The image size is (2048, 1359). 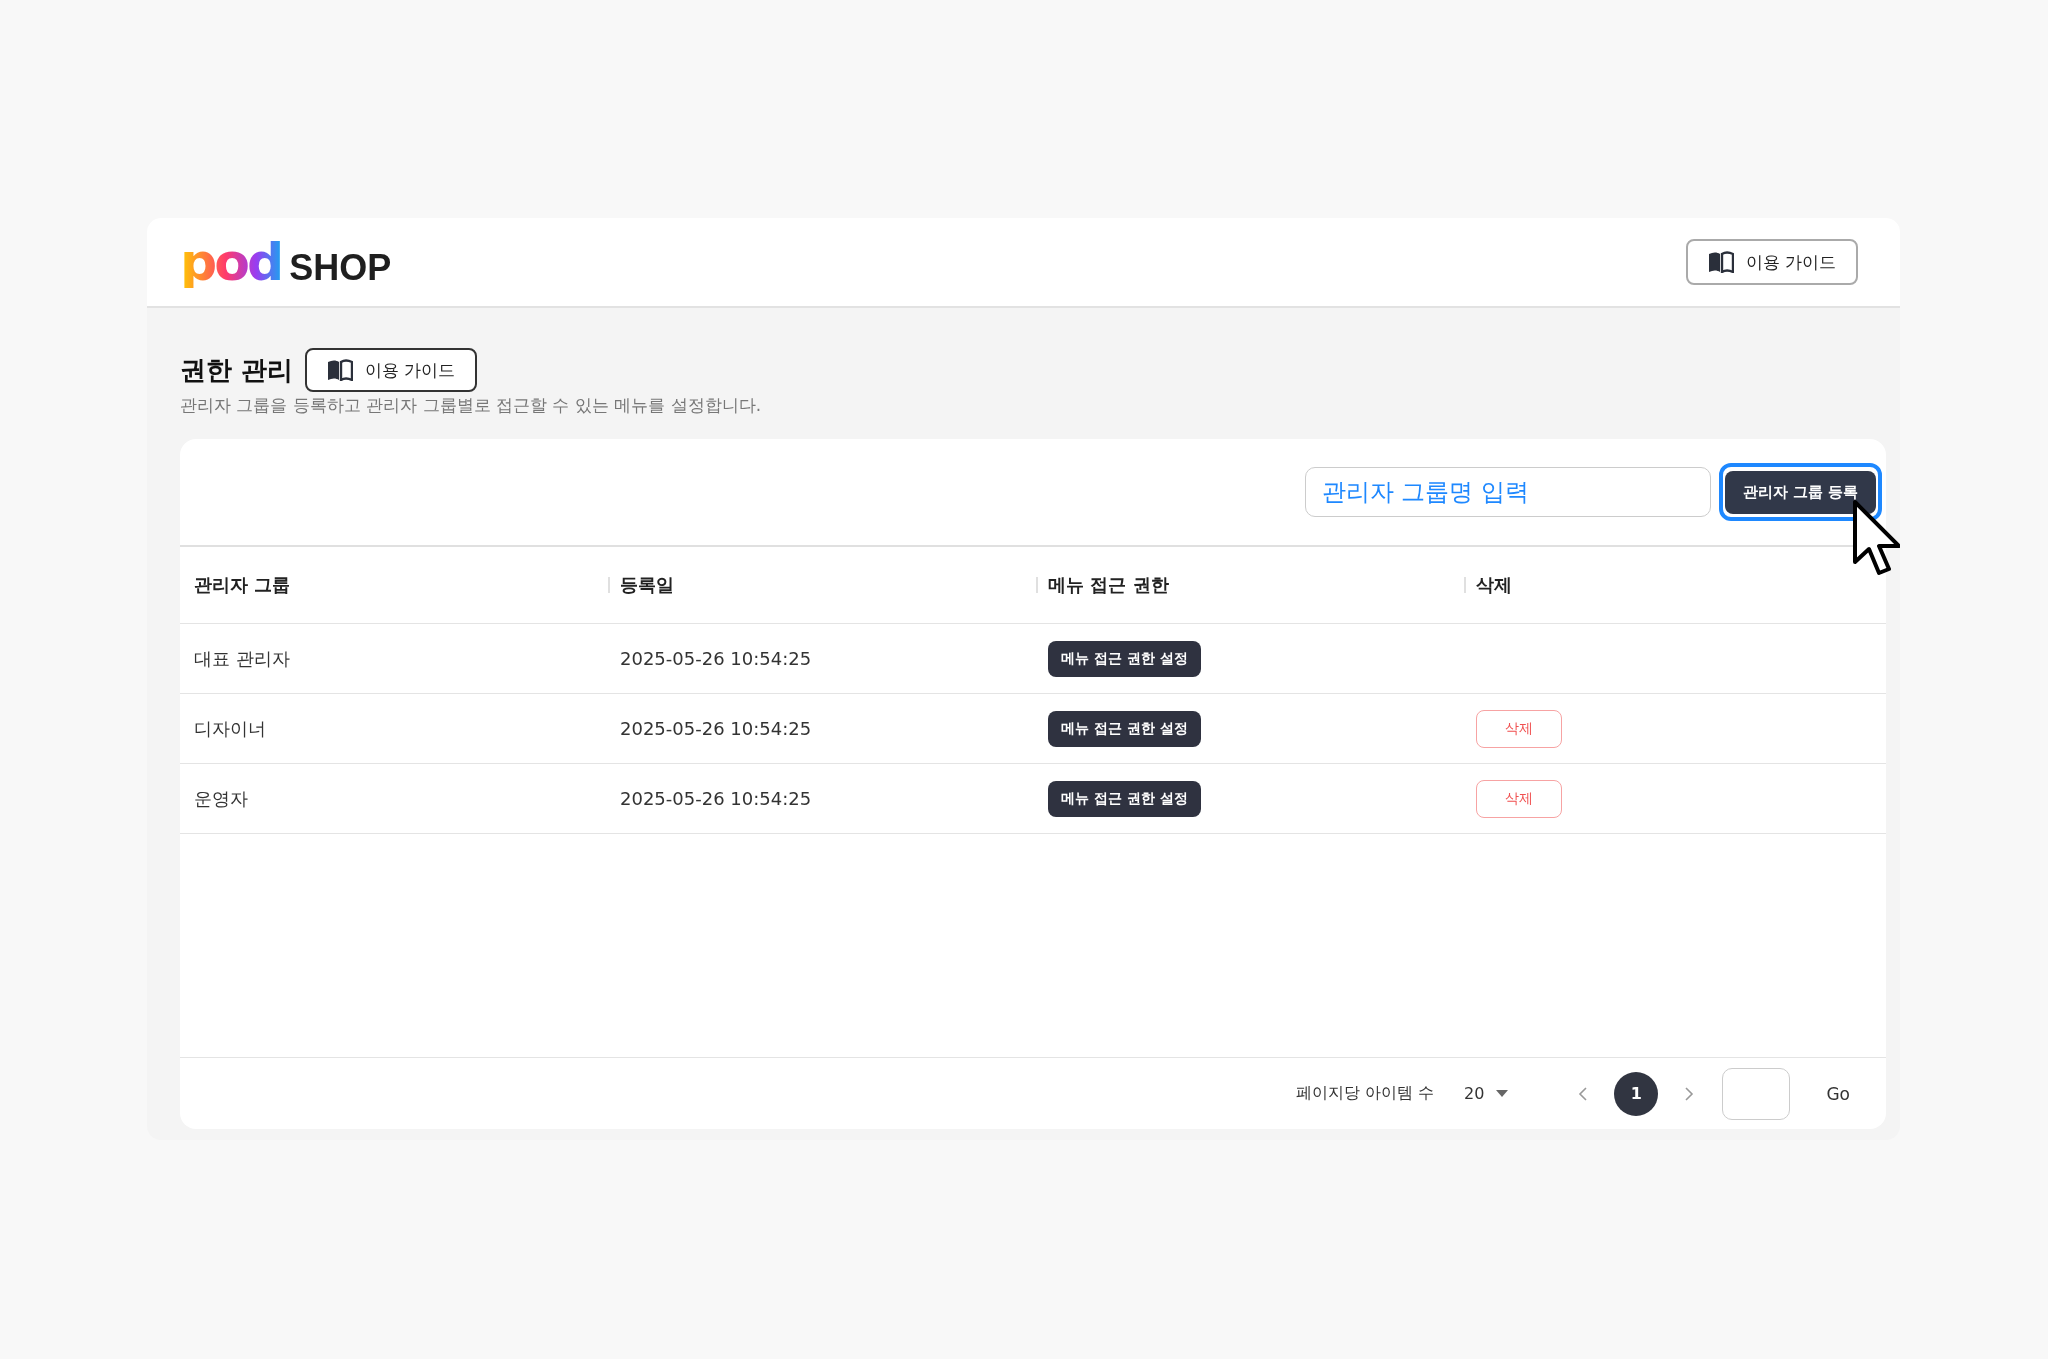 What do you see at coordinates (1675, 585) in the screenshot?
I see `column-header: 삭제` at bounding box center [1675, 585].